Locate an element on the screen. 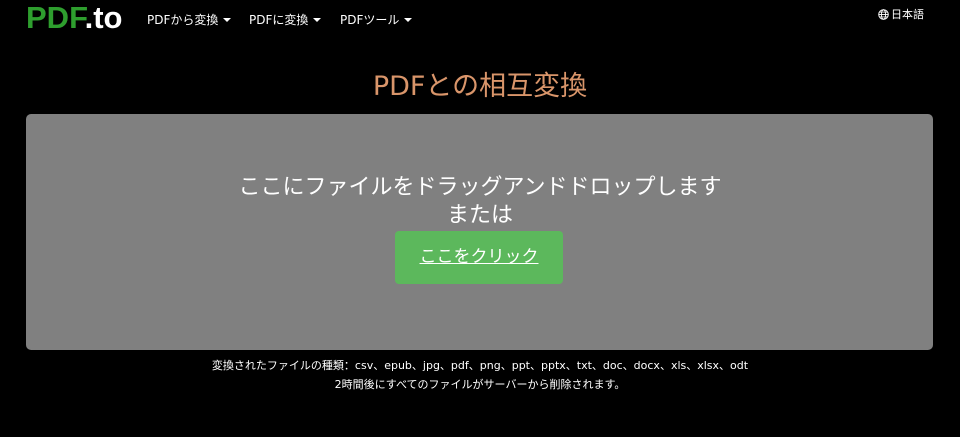 This screenshot has height=437, width=960. nav-convert-to-pdf: PDFに変換 is located at coordinates (285, 20).